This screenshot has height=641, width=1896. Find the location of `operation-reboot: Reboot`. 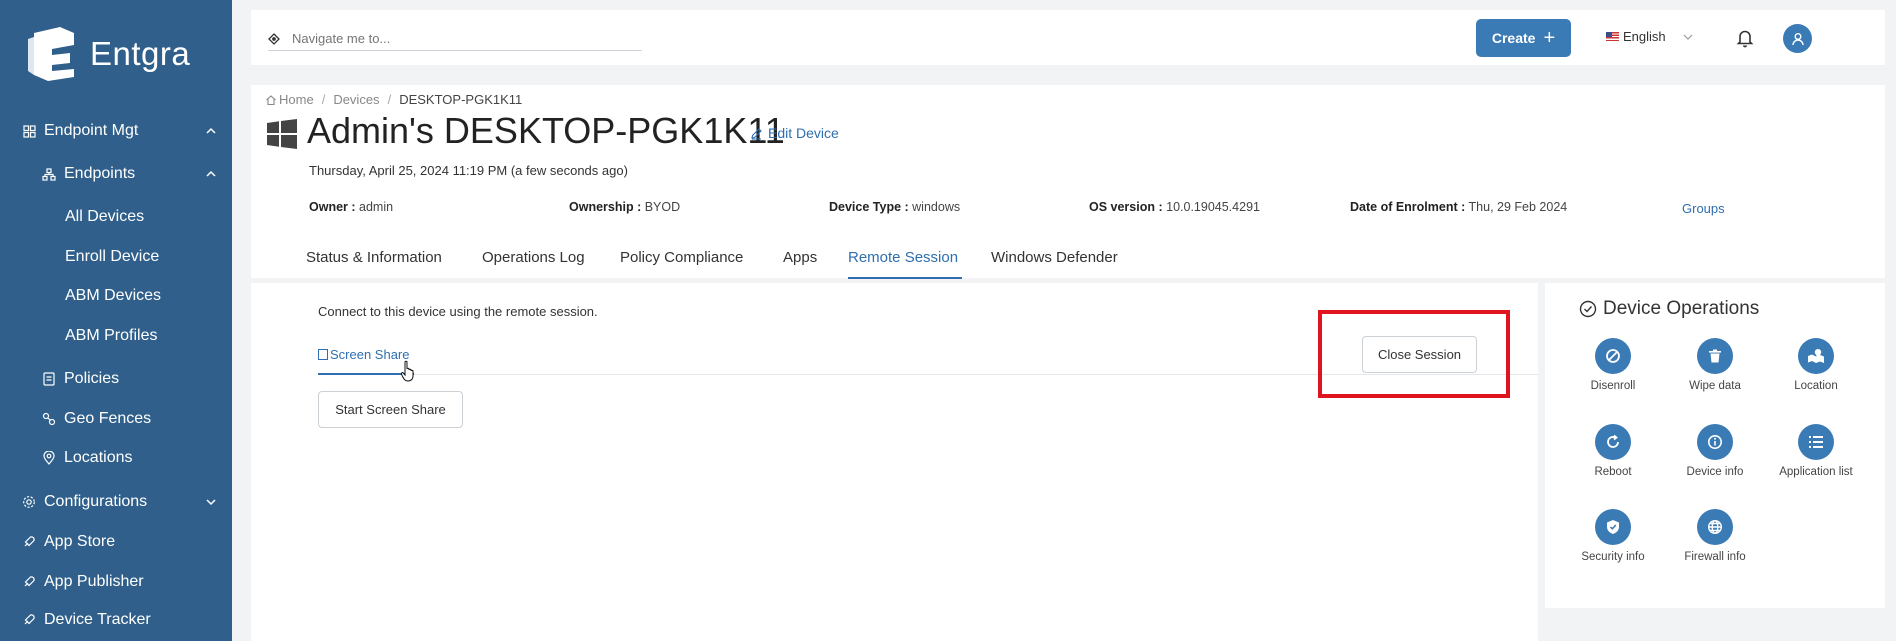

operation-reboot: Reboot is located at coordinates (1613, 451).